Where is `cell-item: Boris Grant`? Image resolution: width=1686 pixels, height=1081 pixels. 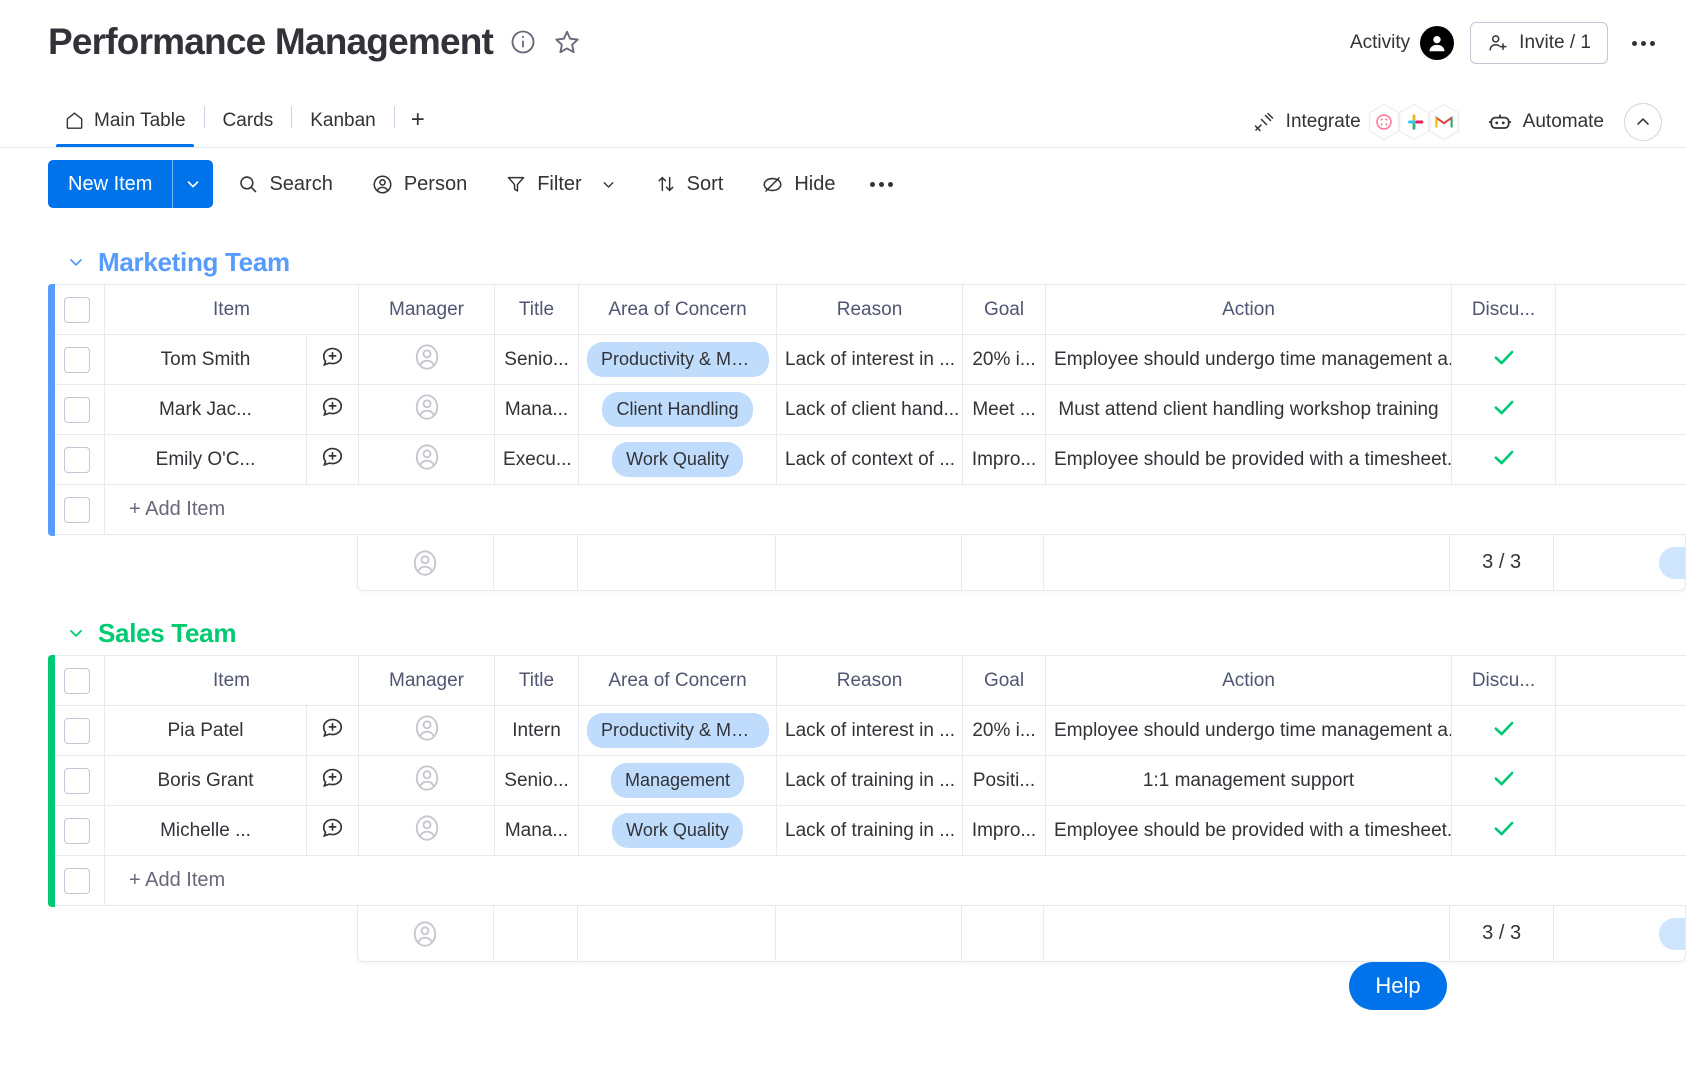
cell-item: Boris Grant is located at coordinates (205, 780).